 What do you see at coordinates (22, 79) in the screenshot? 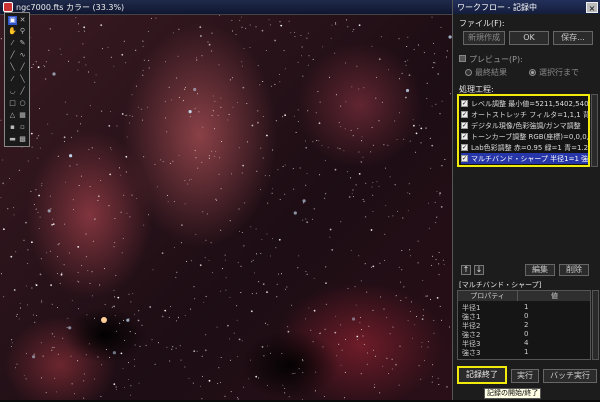
I see `smudge-icon: ╲` at bounding box center [22, 79].